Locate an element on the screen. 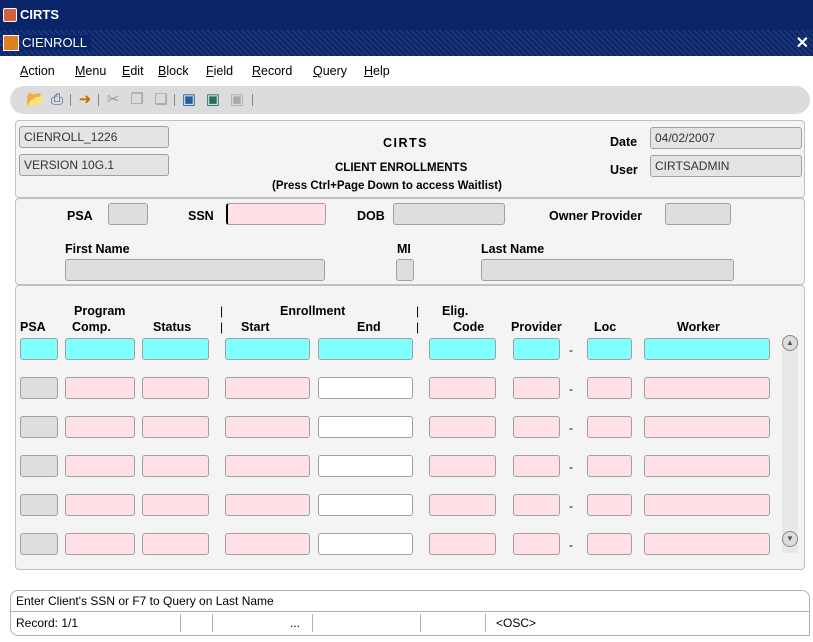 The height and width of the screenshot is (642, 813). execute-query-icon: ▣ is located at coordinates (237, 100).